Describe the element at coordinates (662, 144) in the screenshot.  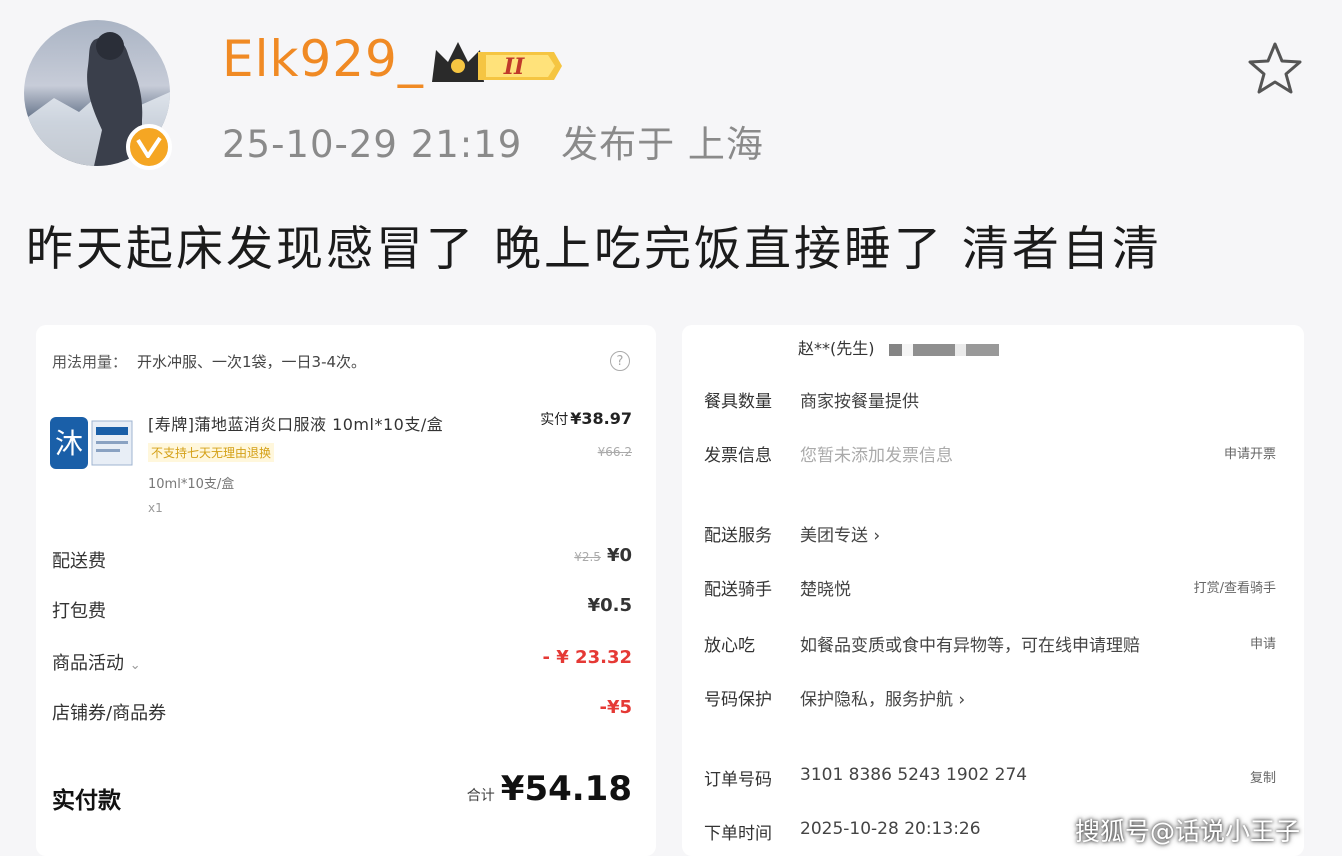
I see `post-location: 发布于 上海` at that location.